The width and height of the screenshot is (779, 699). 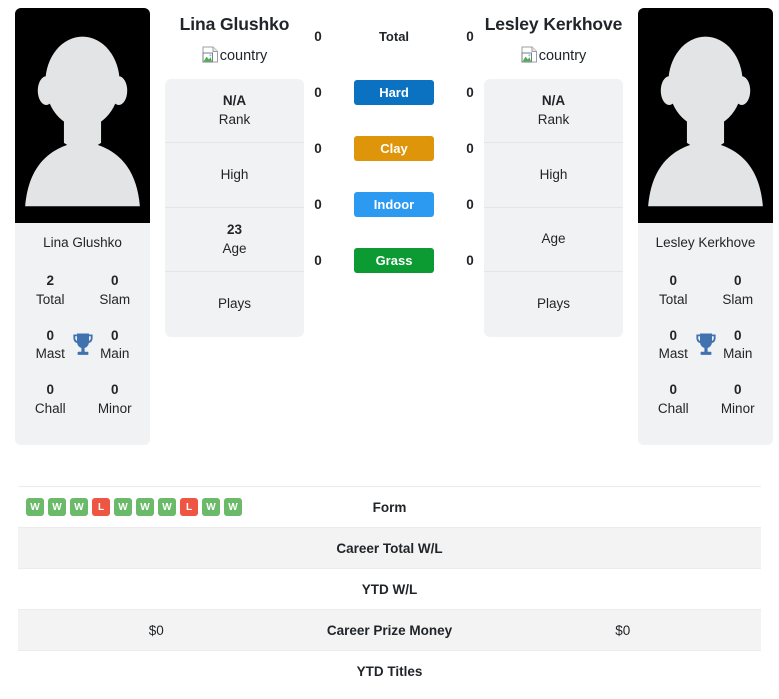 I want to click on career-prize-money-left: $0, so click(x=156, y=630).